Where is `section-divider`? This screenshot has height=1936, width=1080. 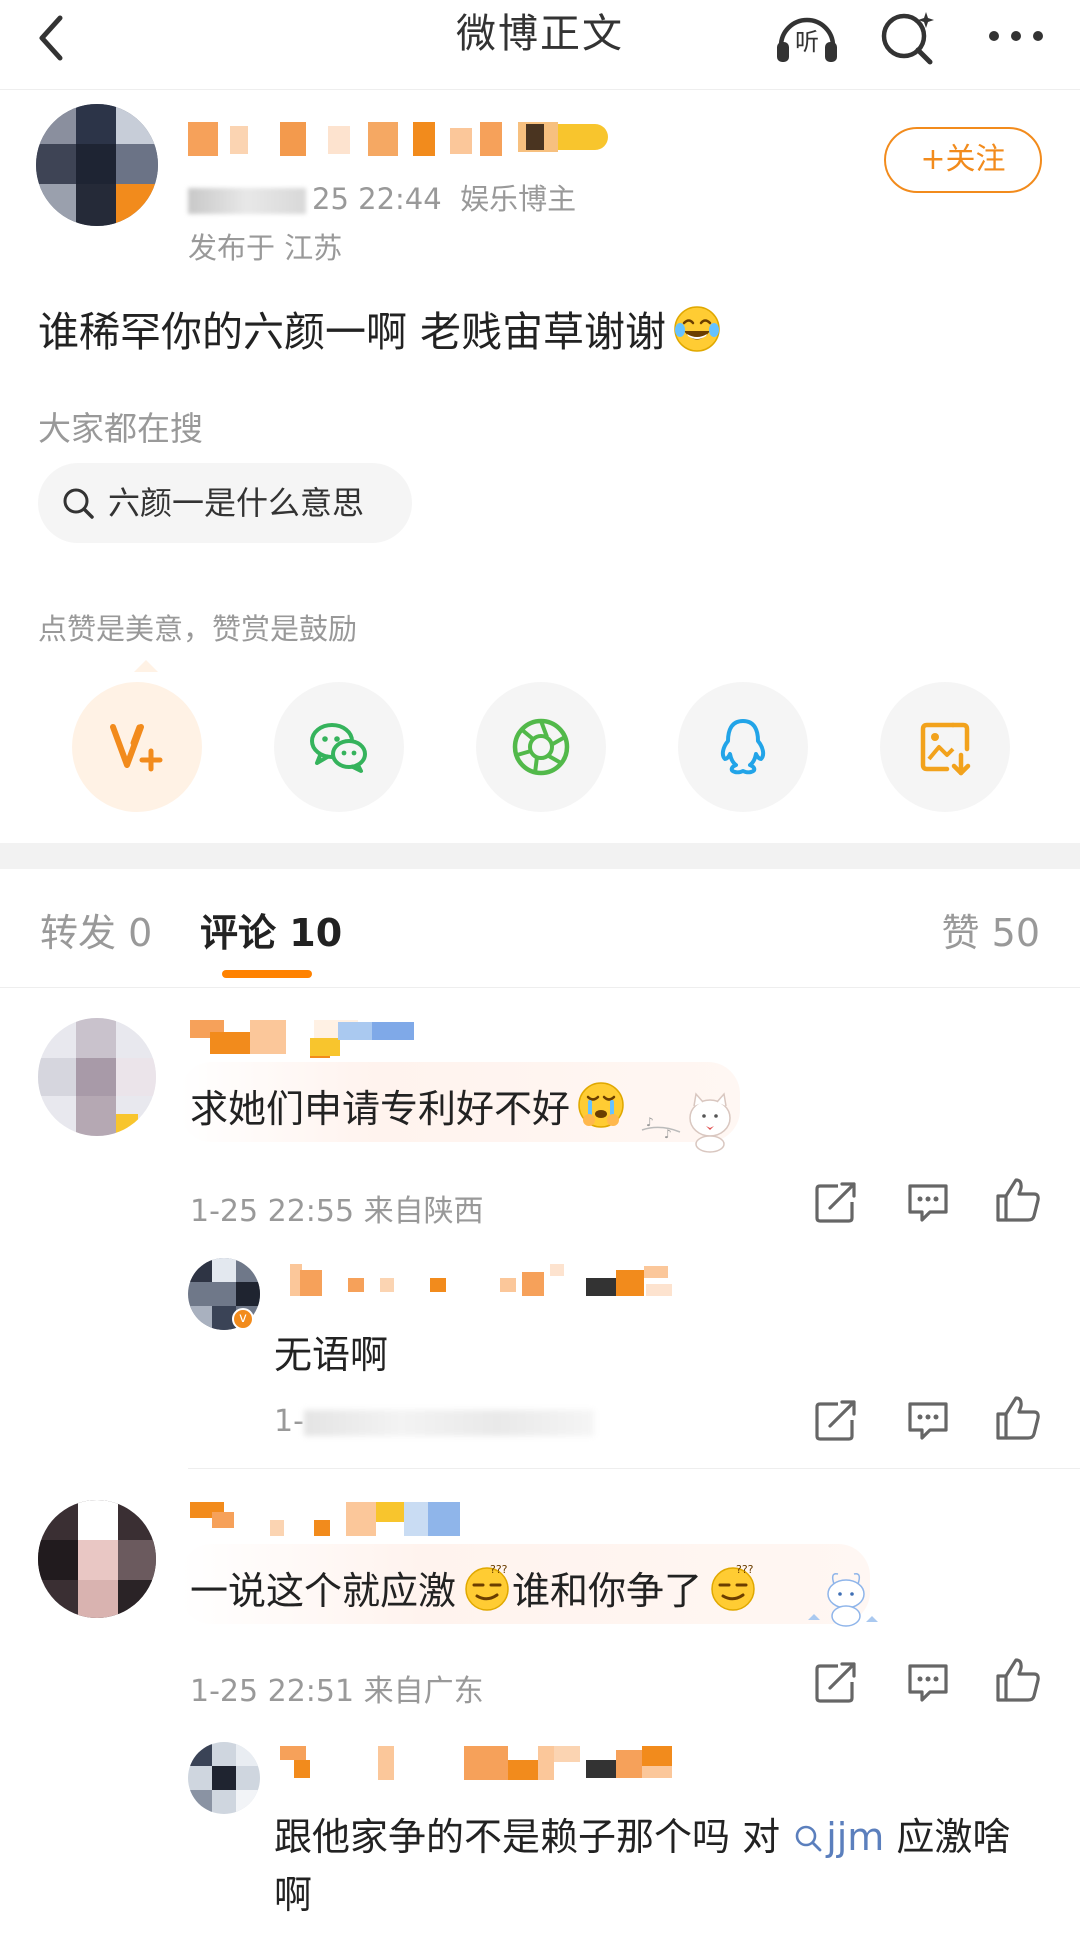
section-divider is located at coordinates (540, 856).